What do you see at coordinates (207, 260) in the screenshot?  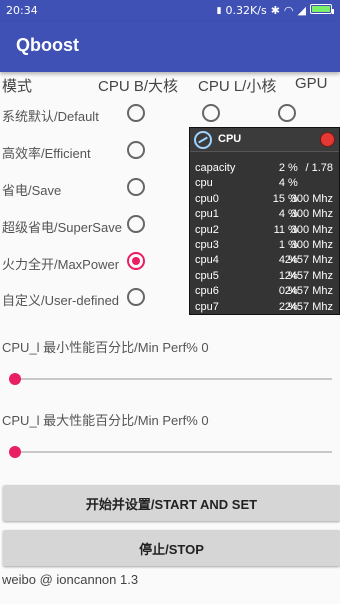 I see `cpu-row-name: cpu4` at bounding box center [207, 260].